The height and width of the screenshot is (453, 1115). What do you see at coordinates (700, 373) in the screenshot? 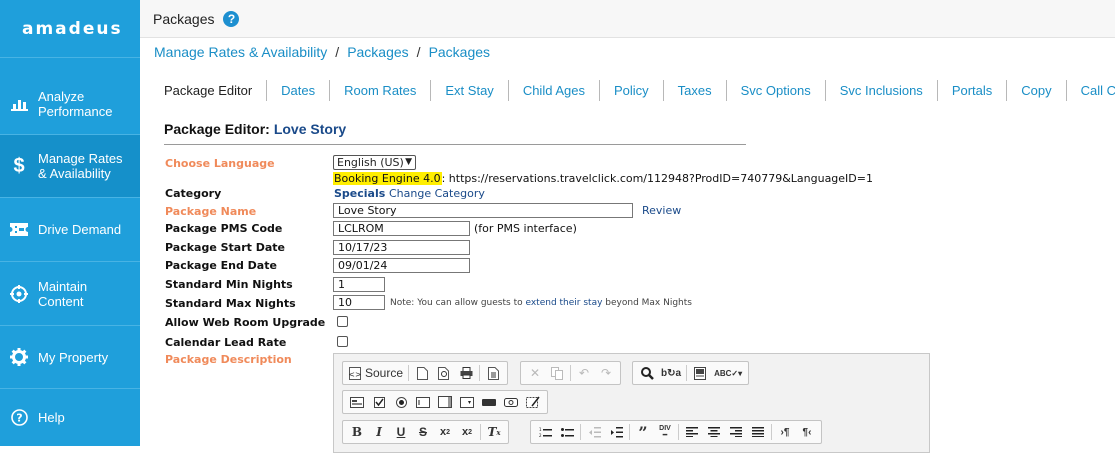
I see `select-all-icon` at bounding box center [700, 373].